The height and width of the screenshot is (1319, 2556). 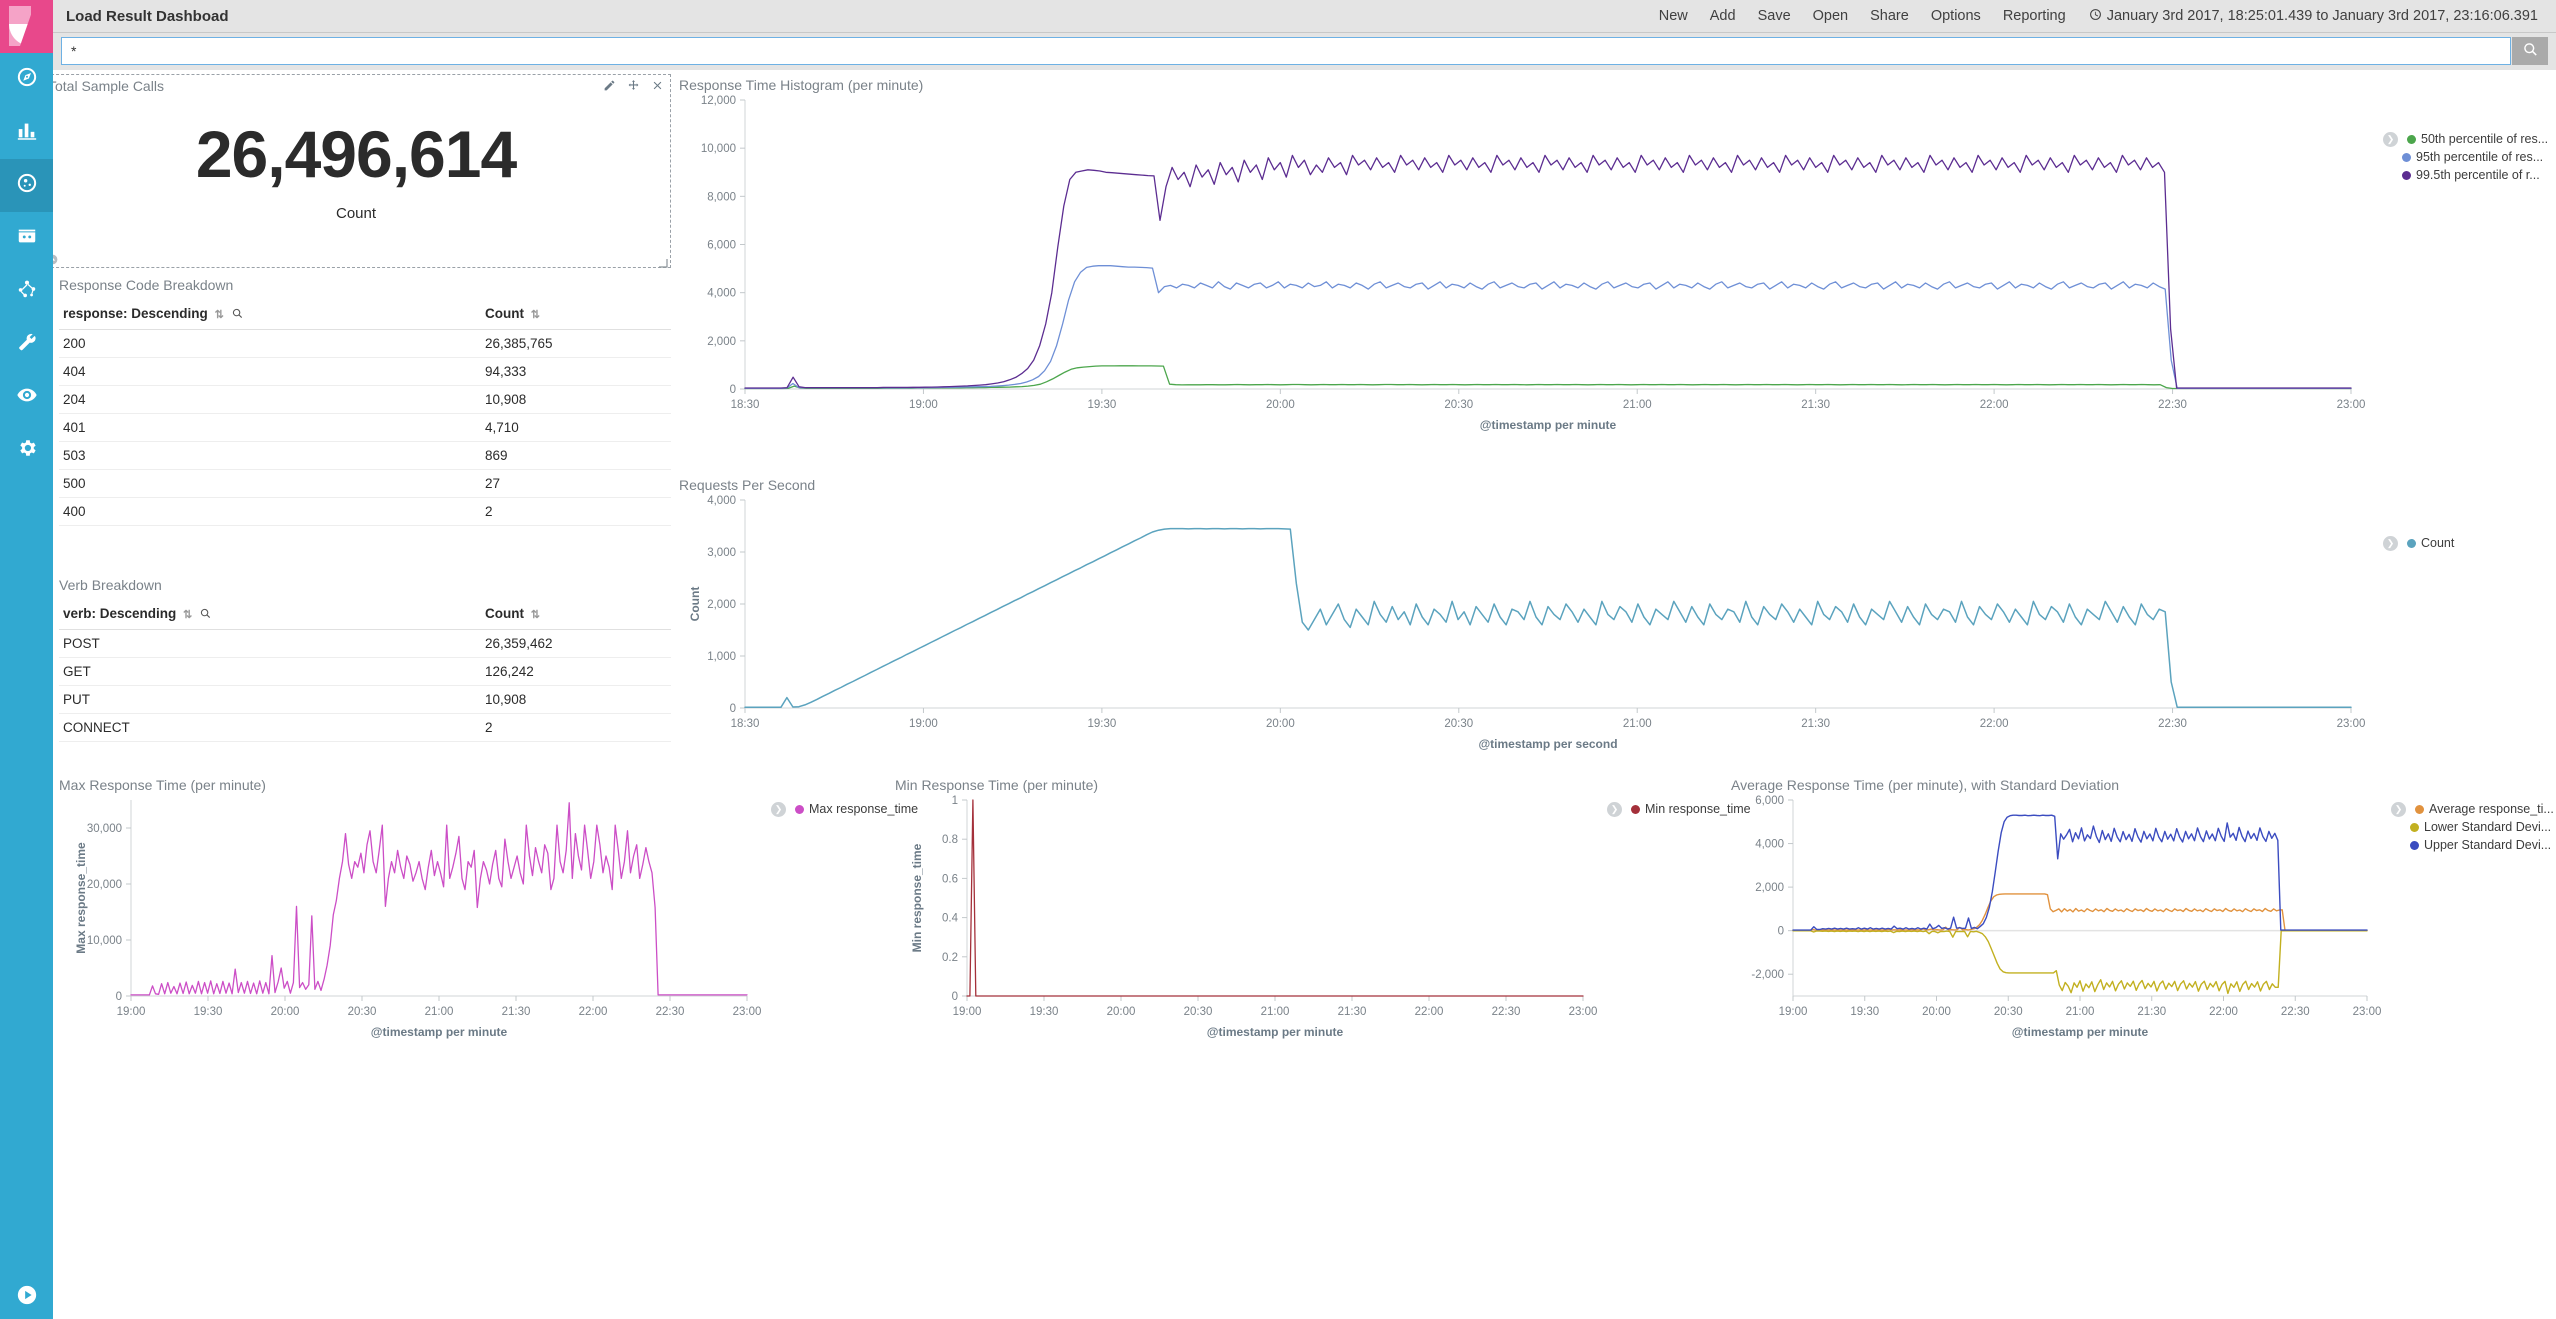 I want to click on sidebar-item-discover, so click(x=26, y=79).